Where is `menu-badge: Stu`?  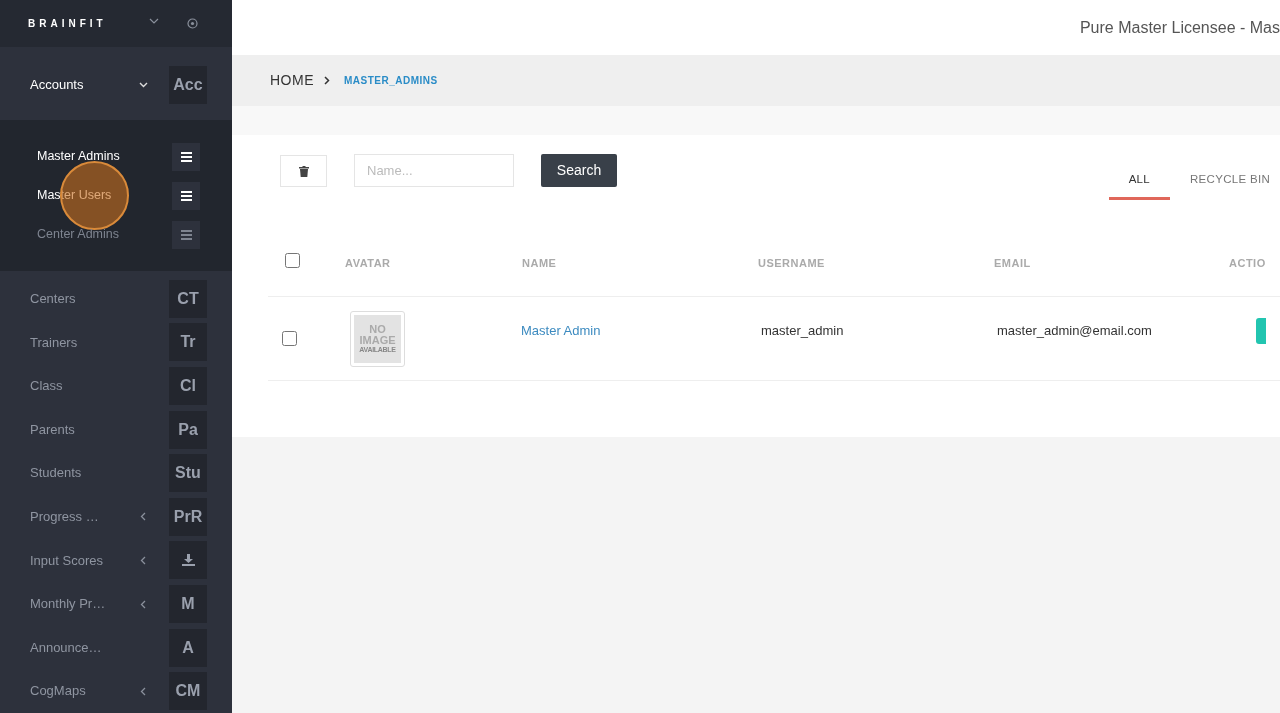 menu-badge: Stu is located at coordinates (188, 473).